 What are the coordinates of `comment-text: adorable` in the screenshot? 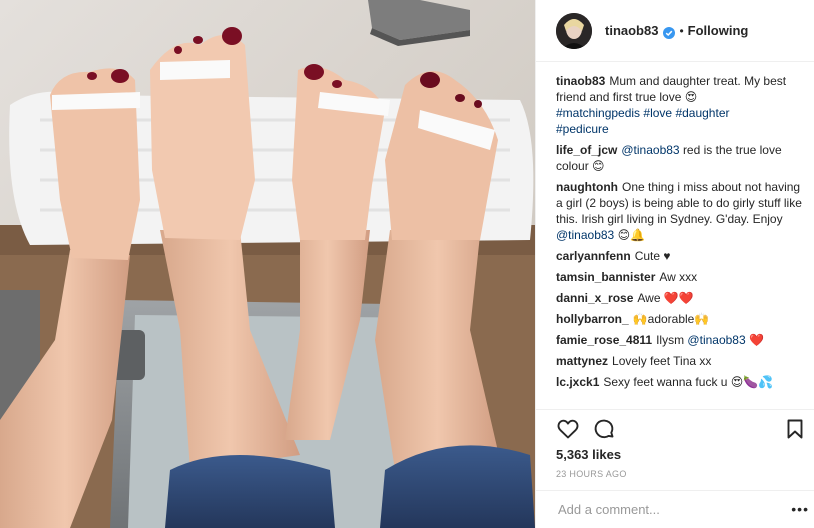 It's located at (671, 319).